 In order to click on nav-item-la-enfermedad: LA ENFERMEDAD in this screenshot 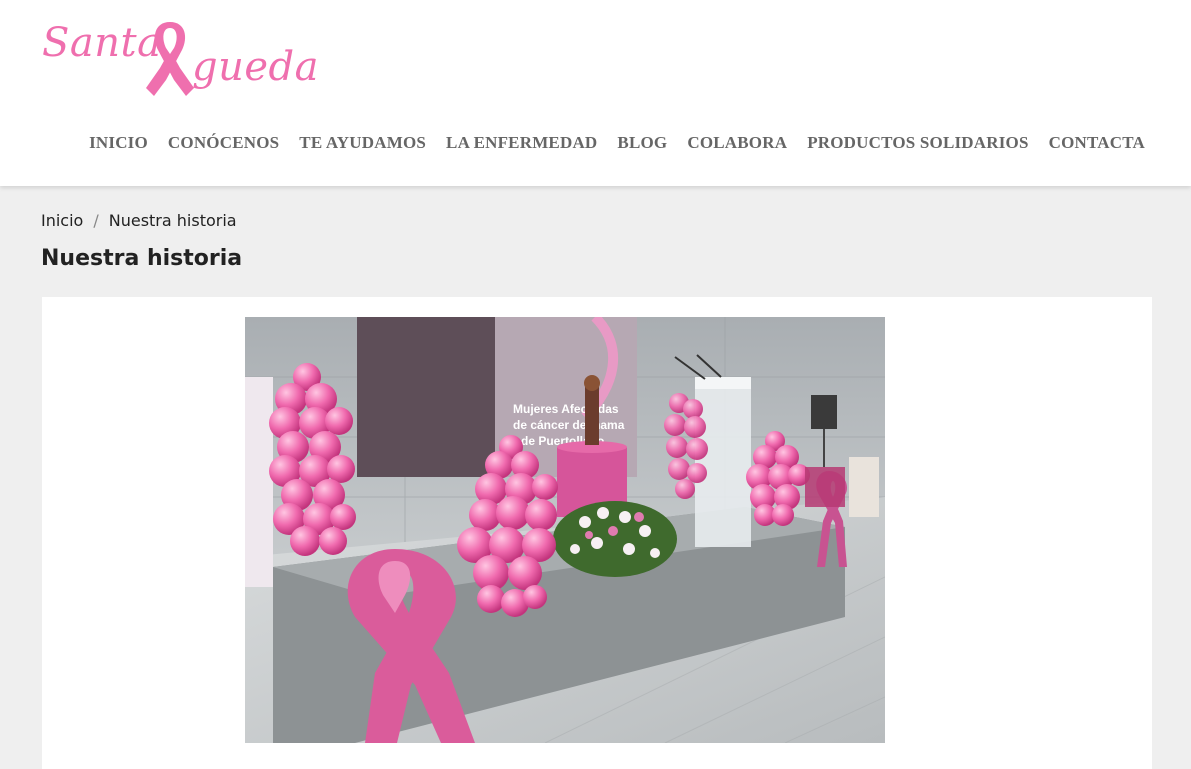, I will do `click(521, 143)`.